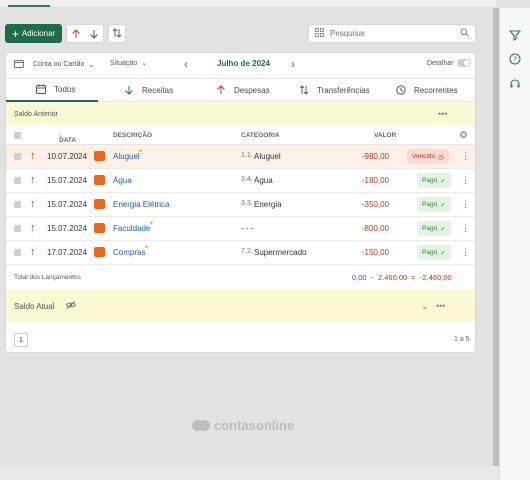 Image resolution: width=530 pixels, height=480 pixels. I want to click on brand-logo: contasonline, so click(243, 425).